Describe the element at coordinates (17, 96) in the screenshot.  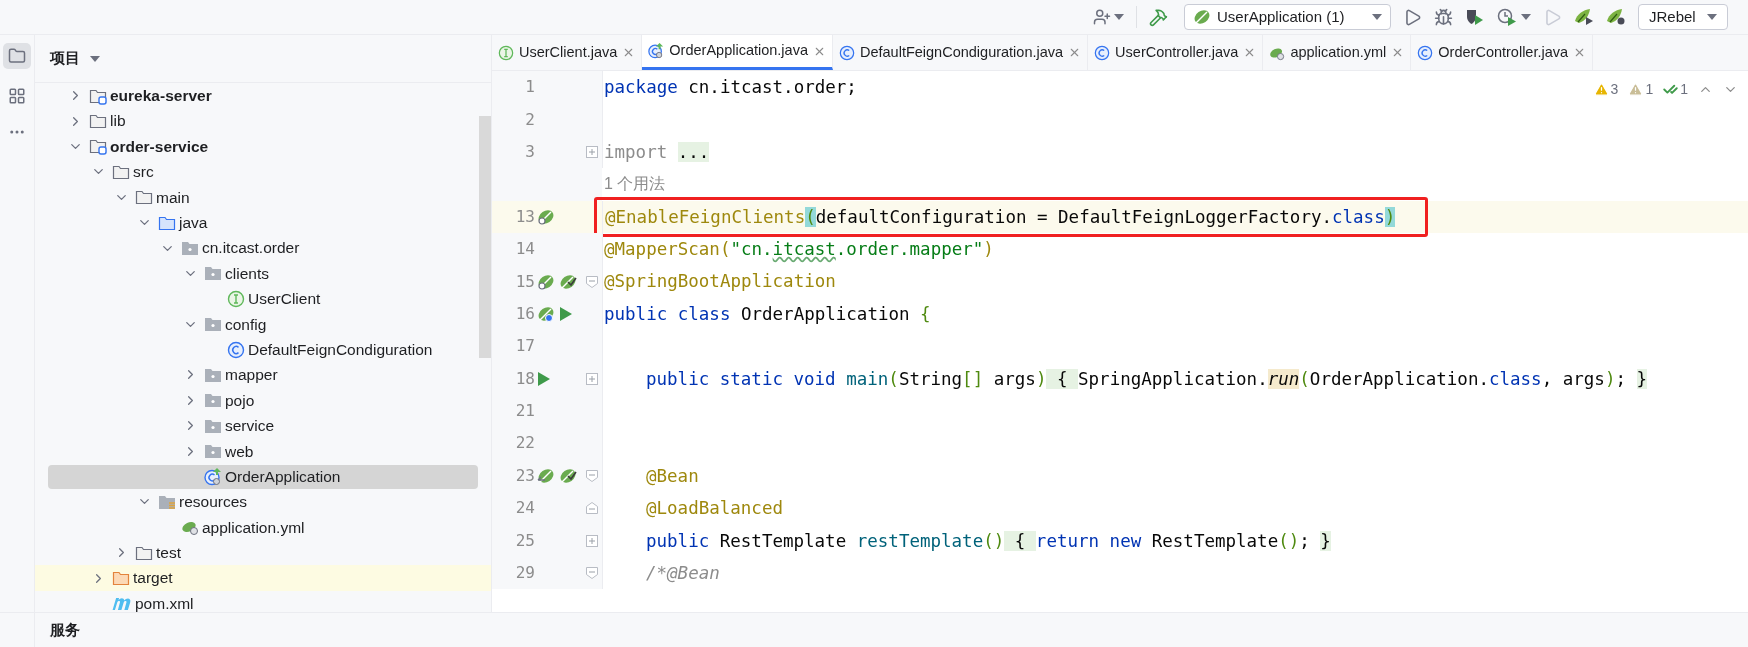
I see `structure-icon` at that location.